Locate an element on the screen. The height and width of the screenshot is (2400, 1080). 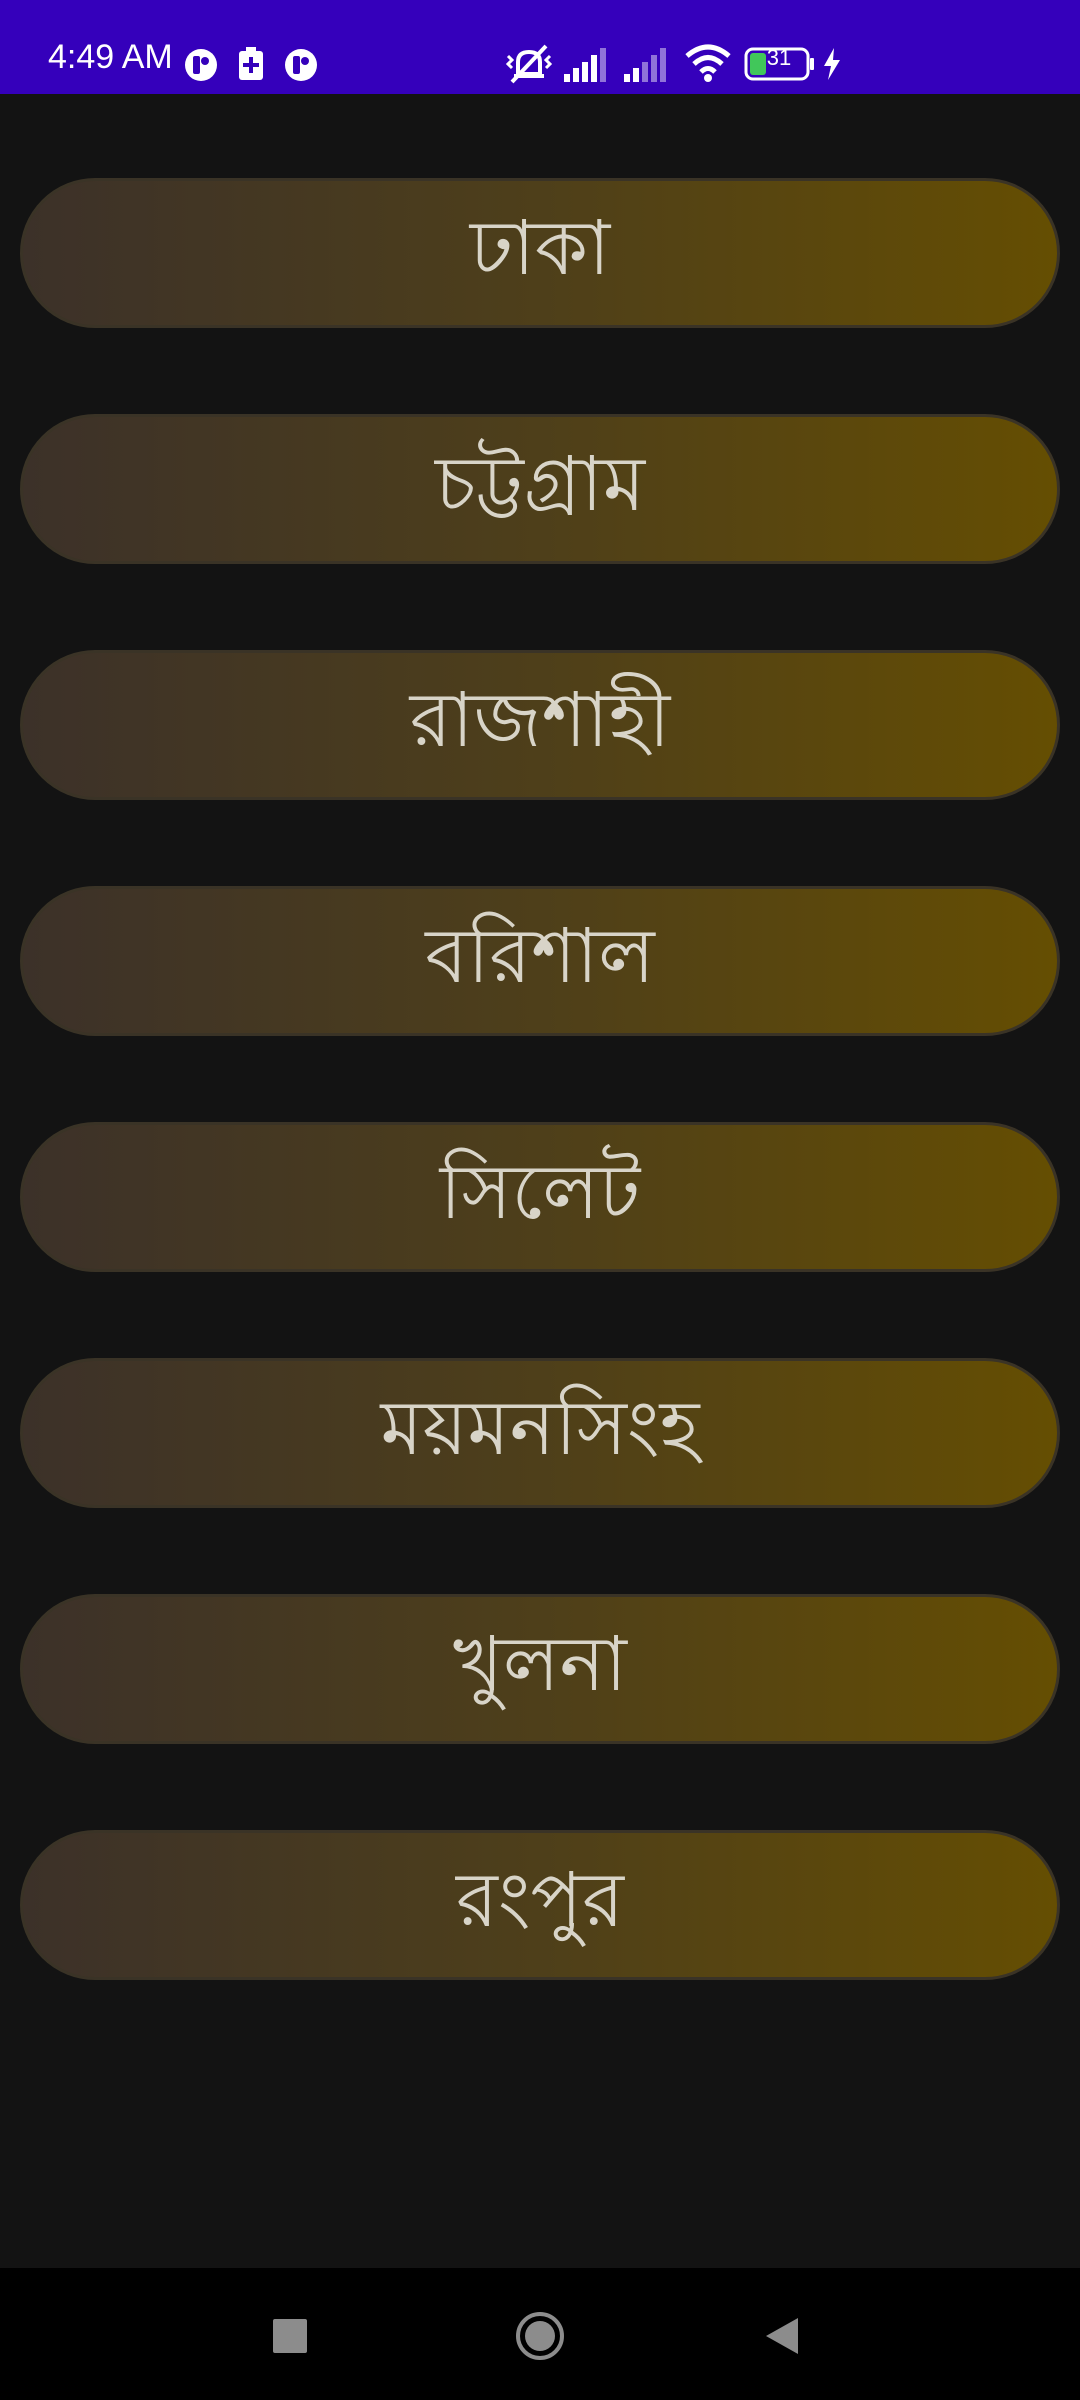
status-bar: 4:49 AM 31 is located at coordinates (540, 47).